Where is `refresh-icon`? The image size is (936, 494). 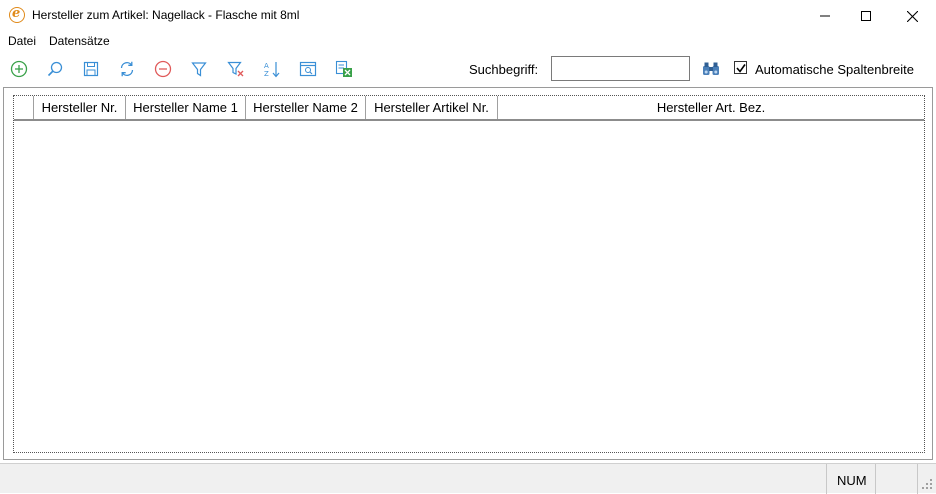
refresh-icon is located at coordinates (127, 69).